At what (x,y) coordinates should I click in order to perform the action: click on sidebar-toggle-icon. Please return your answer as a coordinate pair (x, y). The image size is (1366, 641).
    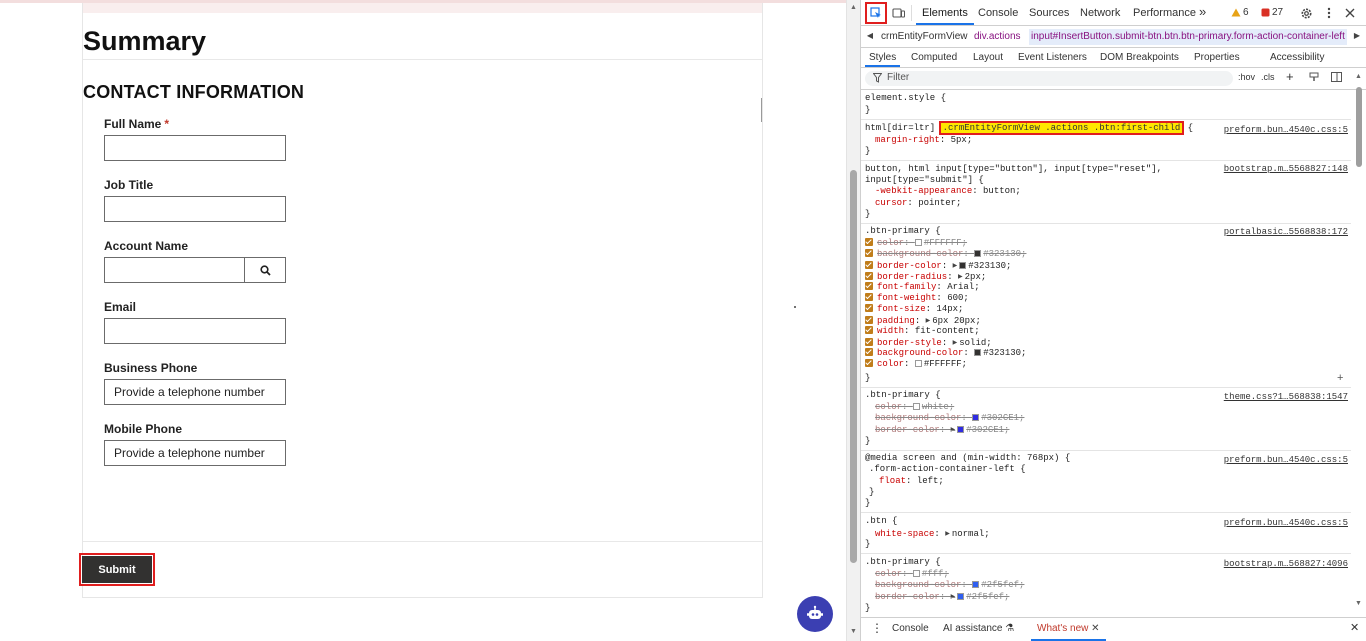
    Looking at the image, I should click on (1336, 78).